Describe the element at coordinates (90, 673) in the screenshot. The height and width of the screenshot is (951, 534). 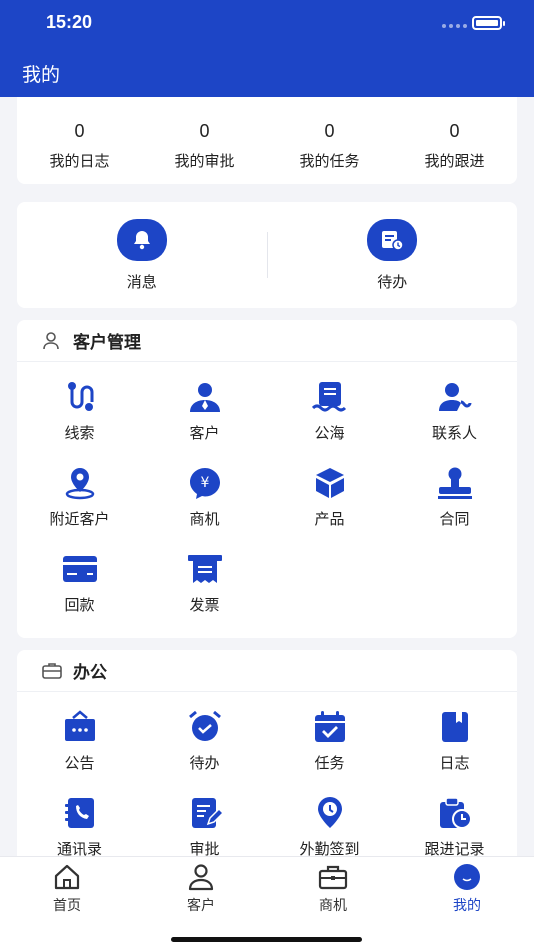
I see `section-title: 办公` at that location.